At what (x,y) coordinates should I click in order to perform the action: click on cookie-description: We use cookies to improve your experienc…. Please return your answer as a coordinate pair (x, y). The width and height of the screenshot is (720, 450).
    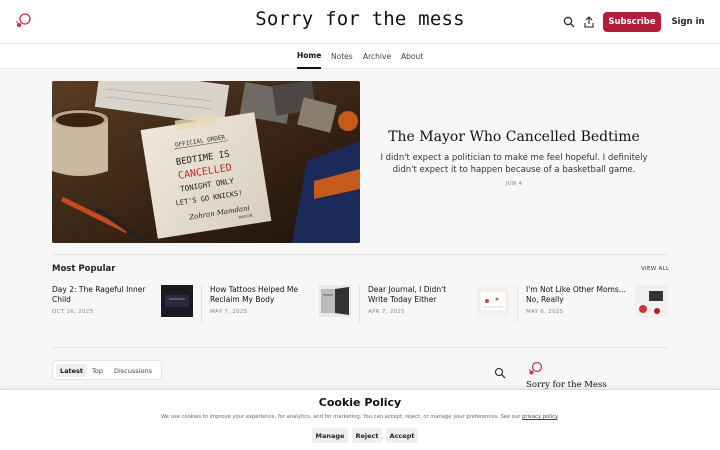
    Looking at the image, I should click on (341, 417).